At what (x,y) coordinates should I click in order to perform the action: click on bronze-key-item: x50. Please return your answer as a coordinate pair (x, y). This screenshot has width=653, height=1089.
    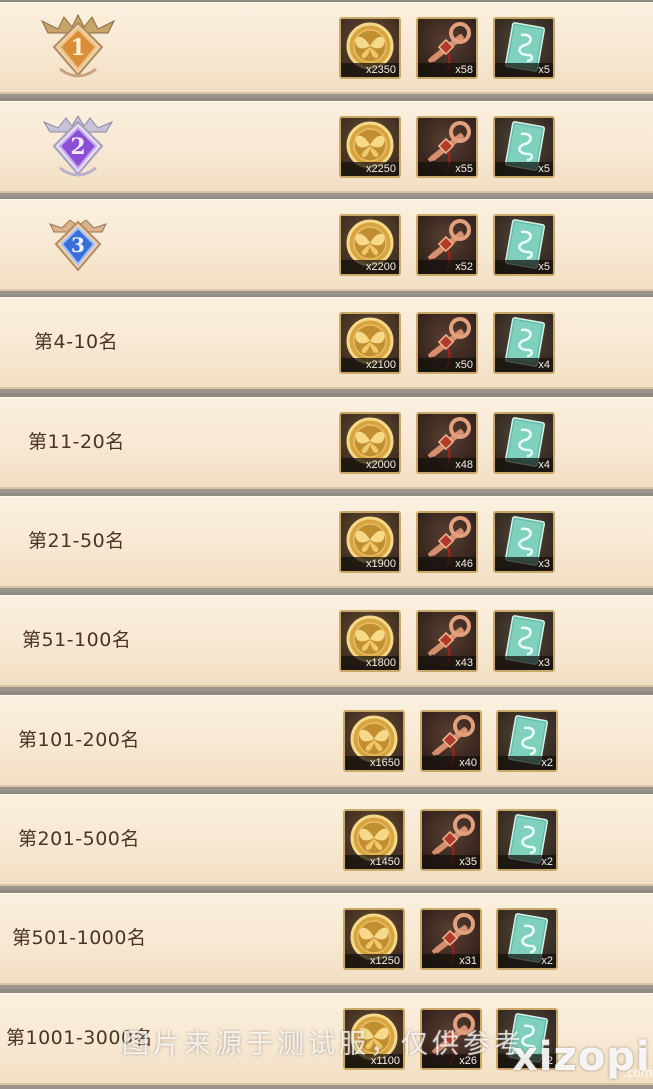
    Looking at the image, I should click on (447, 343).